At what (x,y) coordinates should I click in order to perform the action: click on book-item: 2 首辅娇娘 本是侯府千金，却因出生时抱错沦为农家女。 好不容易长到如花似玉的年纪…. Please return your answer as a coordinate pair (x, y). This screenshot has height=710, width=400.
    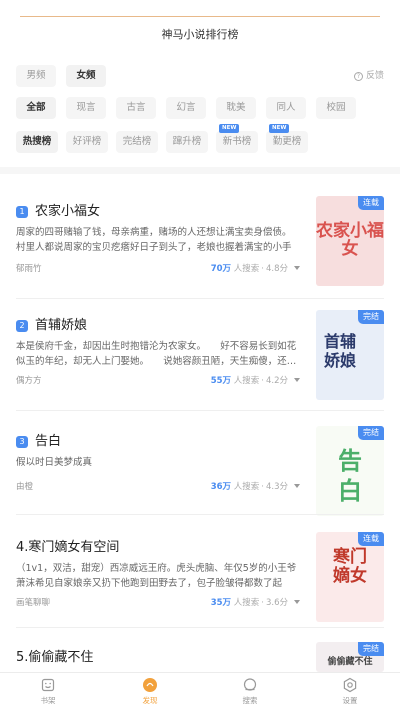
    Looking at the image, I should click on (200, 357).